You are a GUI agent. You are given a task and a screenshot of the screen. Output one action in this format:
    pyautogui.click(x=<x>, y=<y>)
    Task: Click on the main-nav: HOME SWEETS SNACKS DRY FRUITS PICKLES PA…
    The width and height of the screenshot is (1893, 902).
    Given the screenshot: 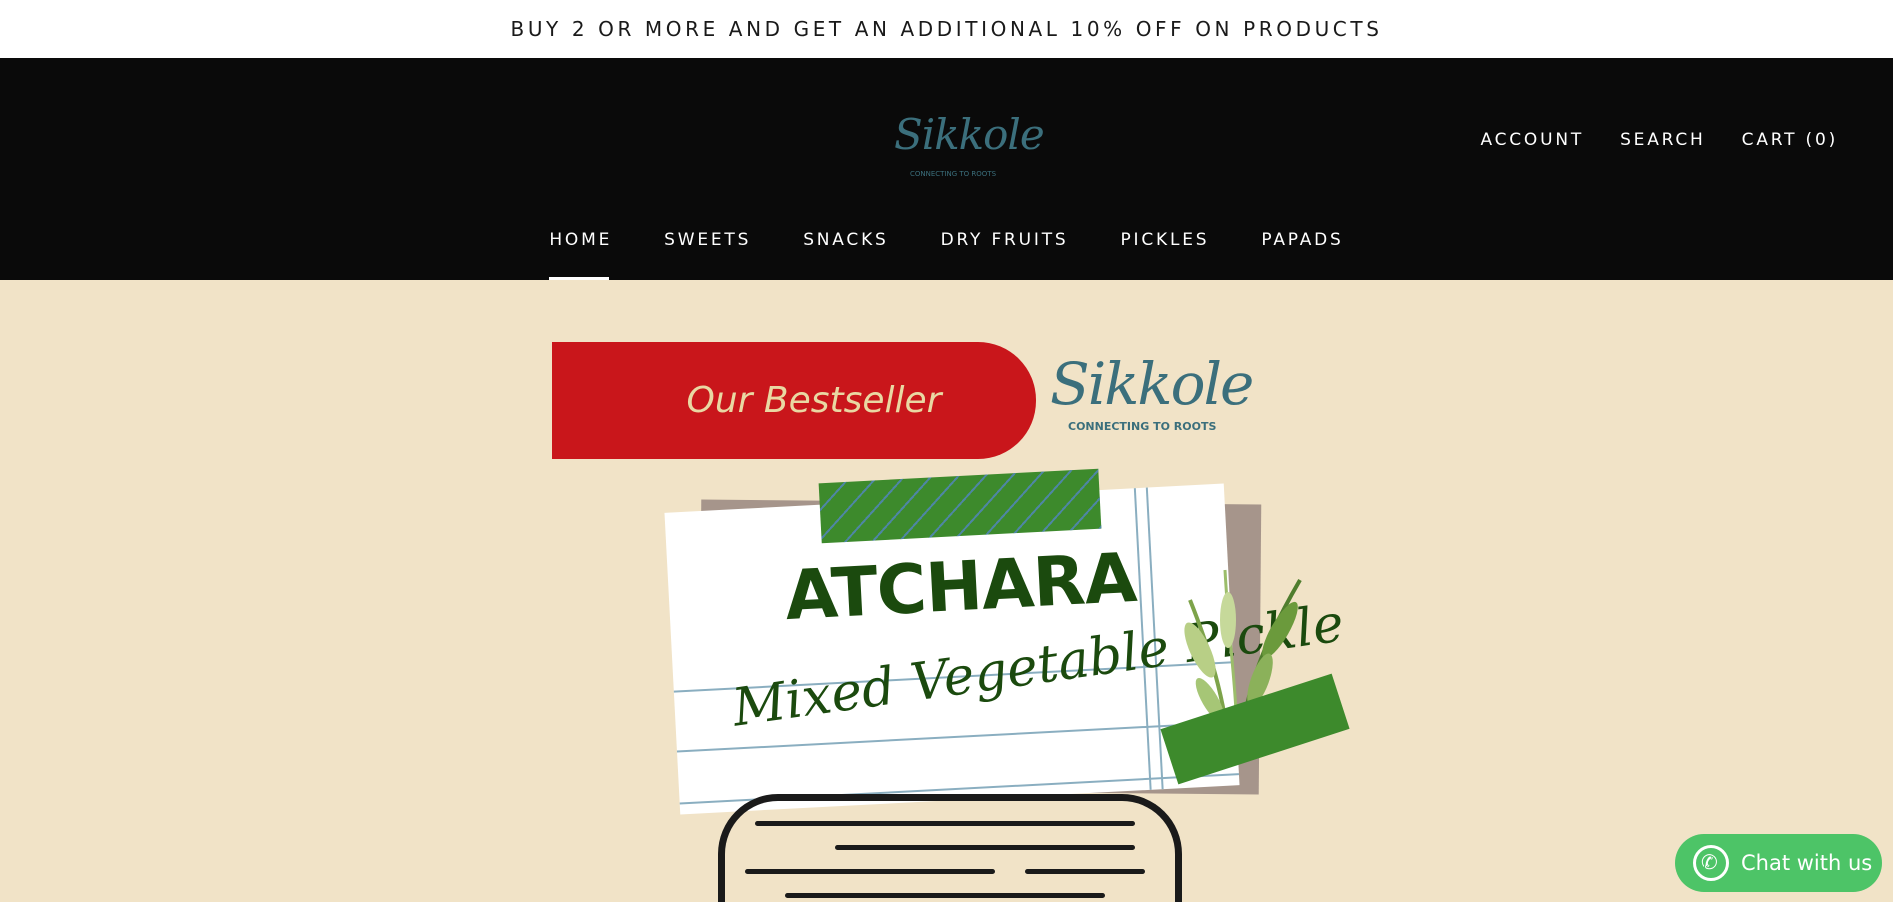 What is the action you would take?
    pyautogui.click(x=946, y=255)
    